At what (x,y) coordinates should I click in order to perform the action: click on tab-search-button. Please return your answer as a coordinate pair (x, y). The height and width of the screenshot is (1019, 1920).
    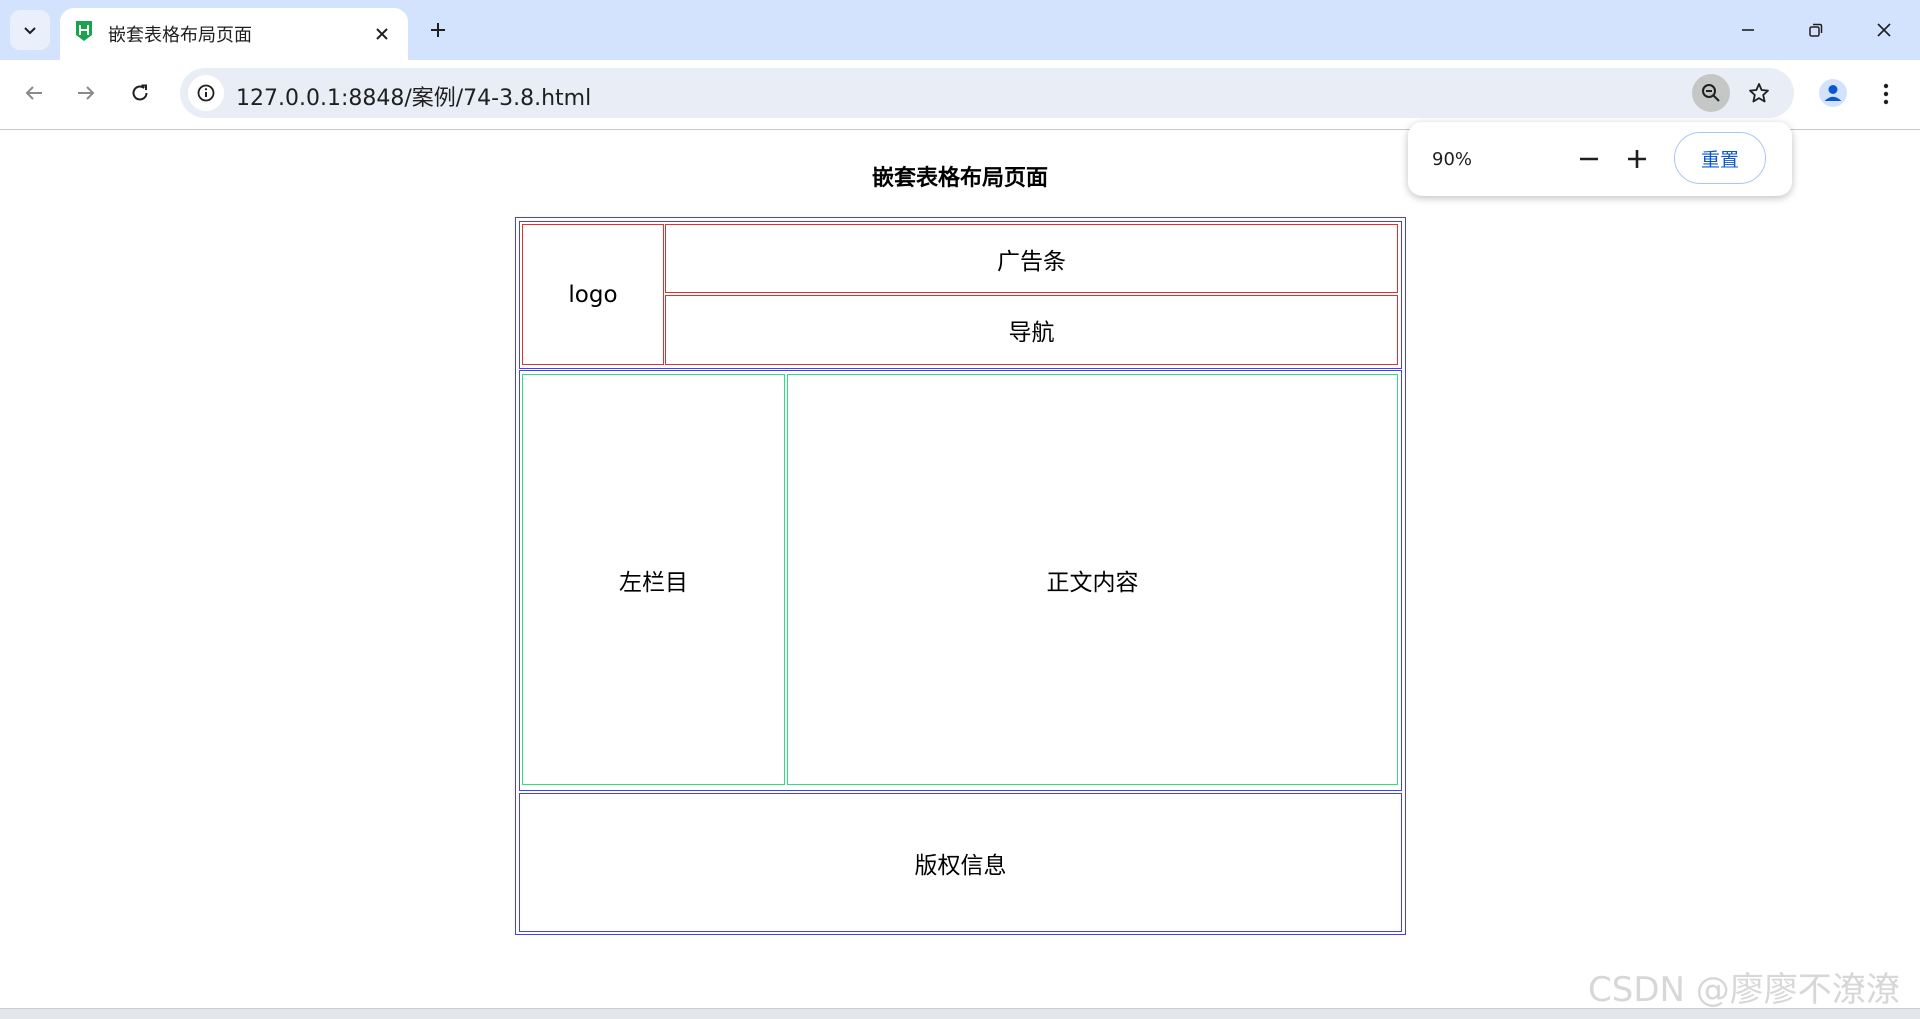
    Looking at the image, I should click on (30, 30).